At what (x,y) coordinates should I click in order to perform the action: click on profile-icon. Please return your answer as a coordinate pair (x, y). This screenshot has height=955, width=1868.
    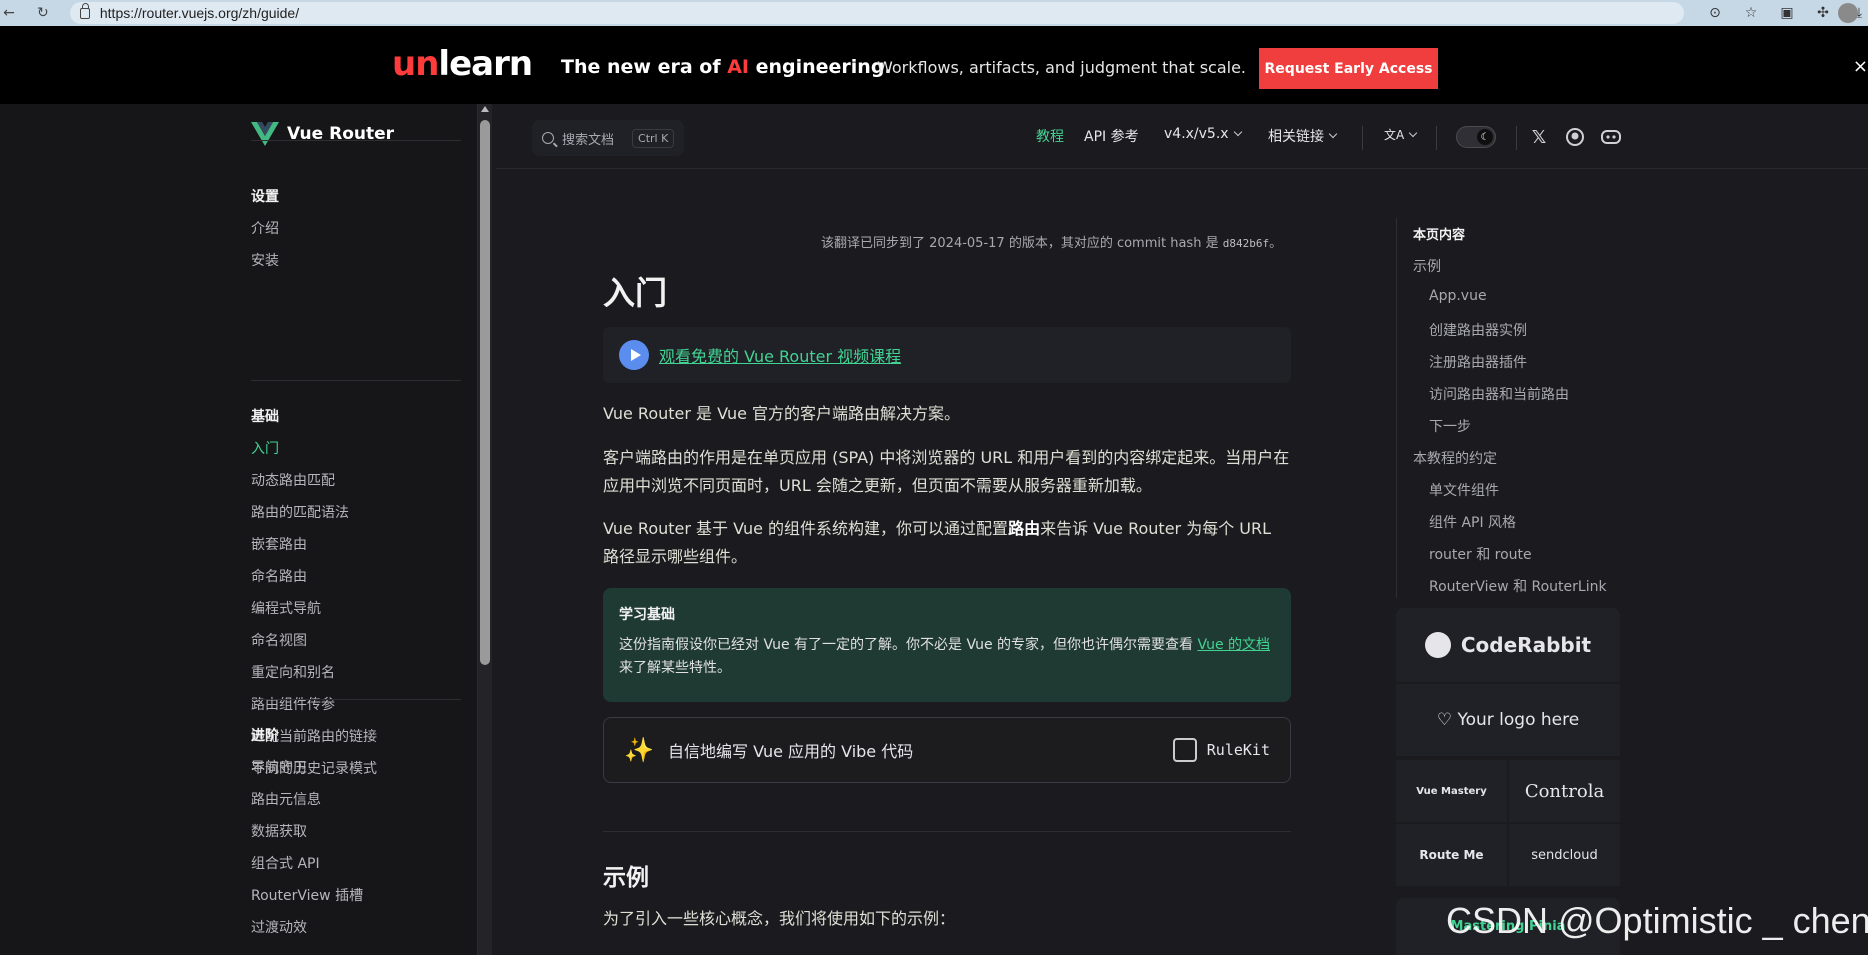
    Looking at the image, I should click on (1848, 13).